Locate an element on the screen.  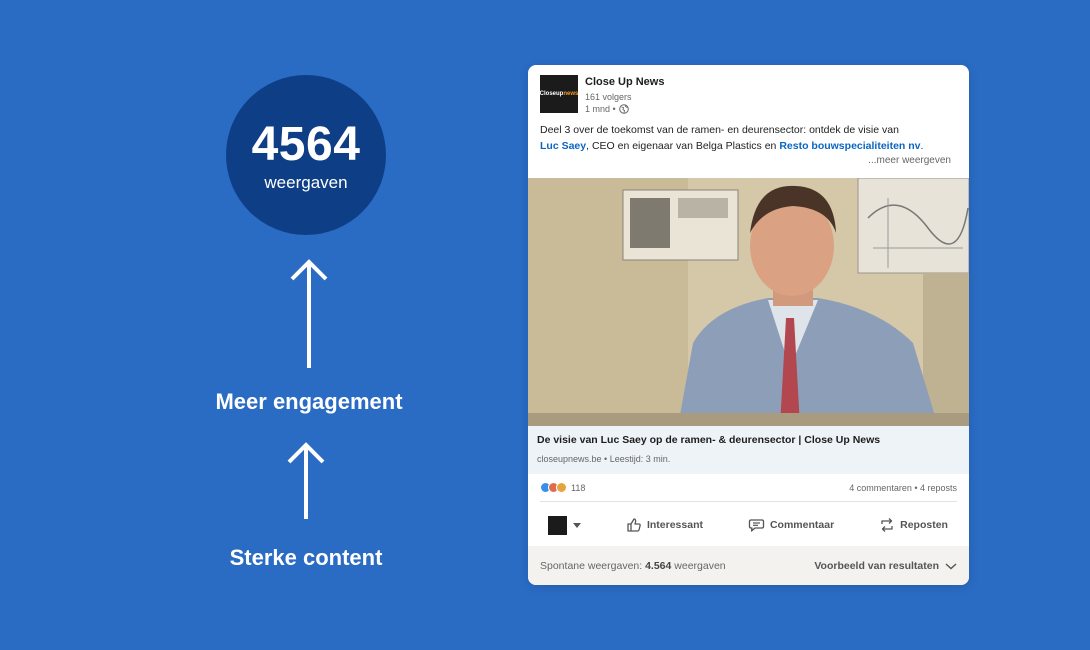
views-number: 4564 is located at coordinates (306, 144).